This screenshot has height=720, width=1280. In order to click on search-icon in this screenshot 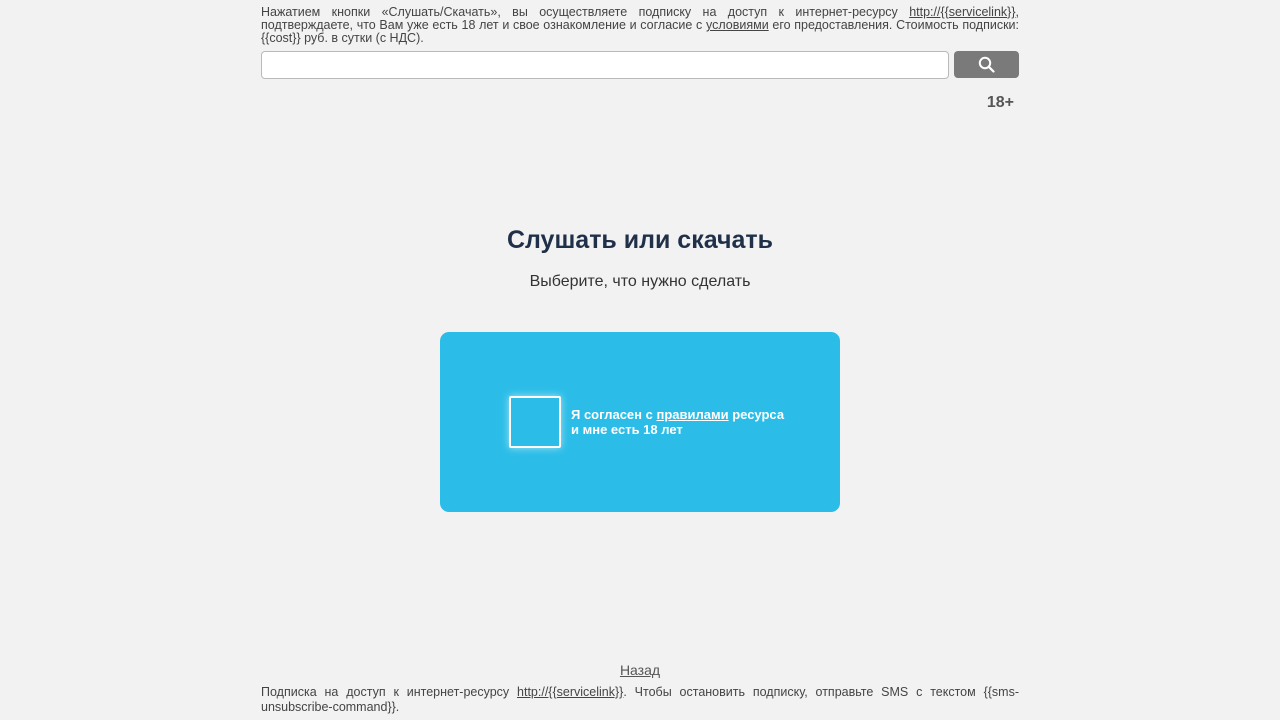, I will do `click(986, 64)`.